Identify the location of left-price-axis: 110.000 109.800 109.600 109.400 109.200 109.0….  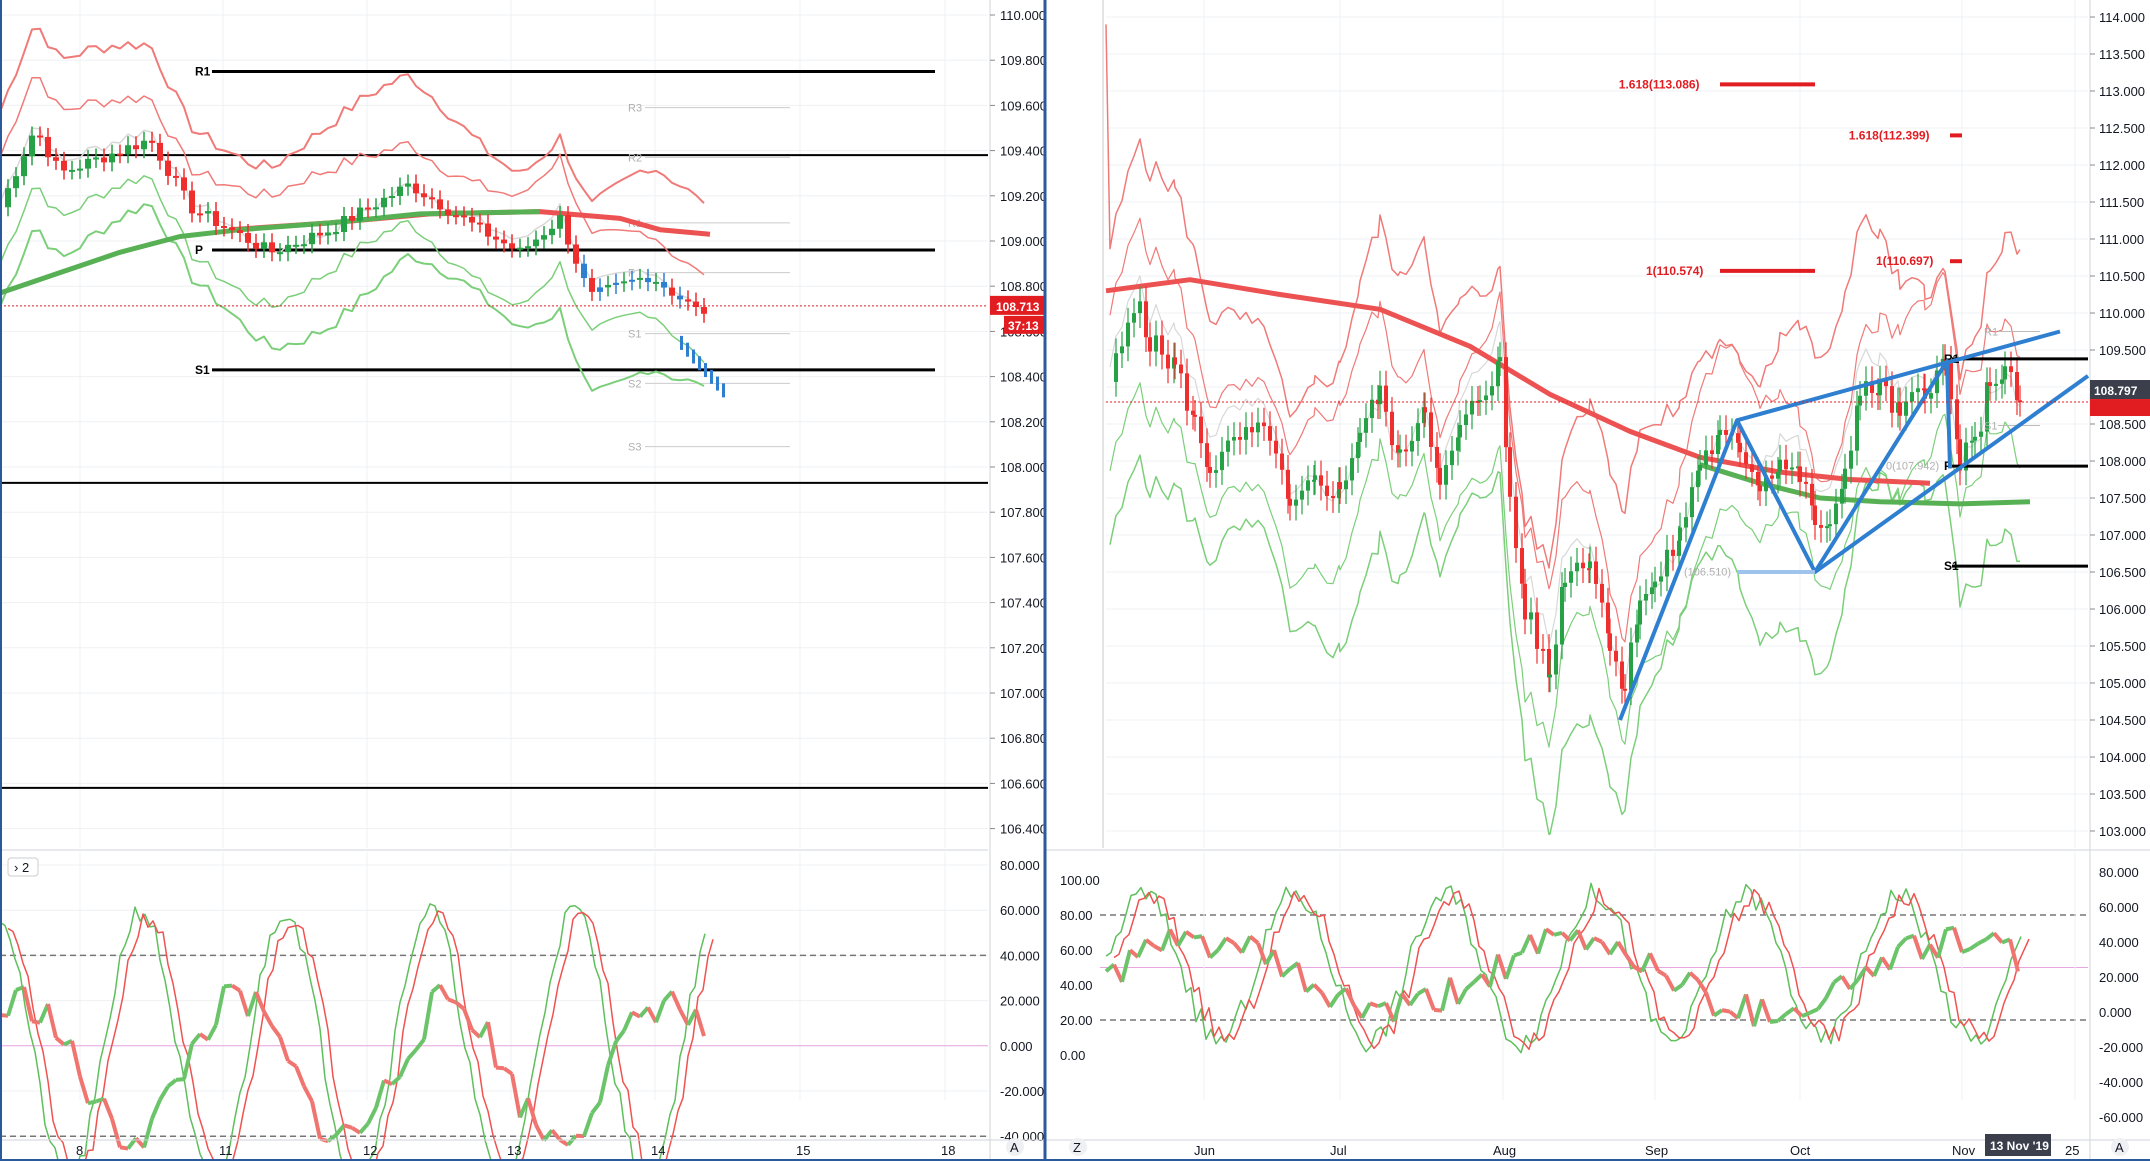
(1018, 580).